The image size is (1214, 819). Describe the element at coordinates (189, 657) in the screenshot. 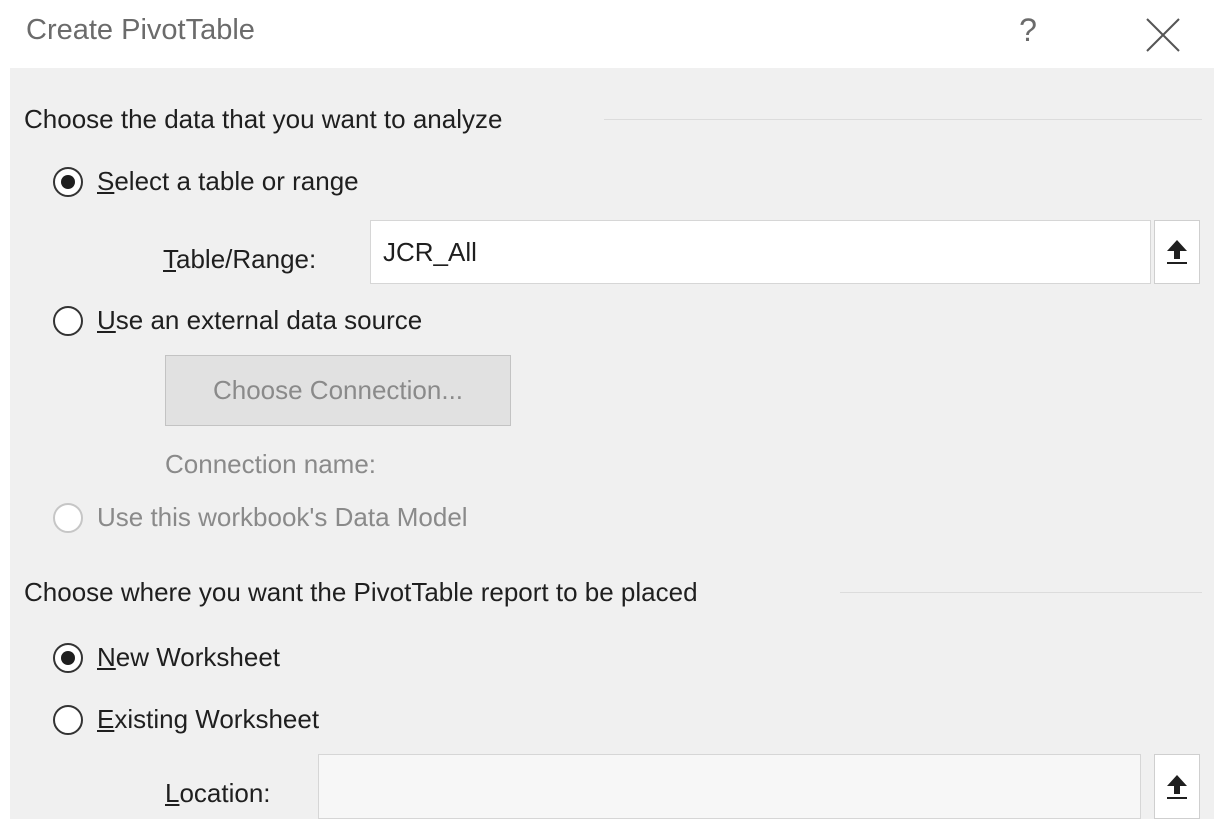

I see `radio-new-worksheet-label: New Worksheet` at that location.